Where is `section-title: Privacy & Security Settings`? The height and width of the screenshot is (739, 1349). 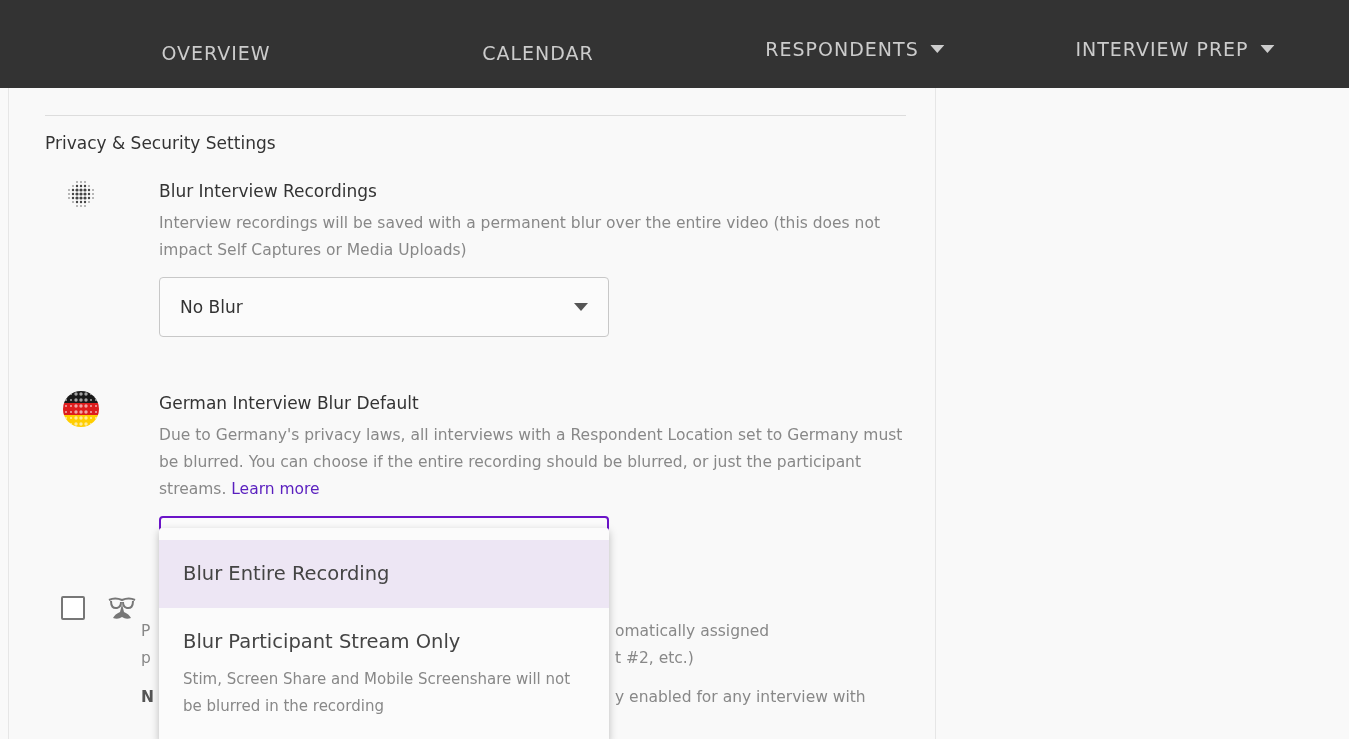
section-title: Privacy & Security Settings is located at coordinates (161, 143).